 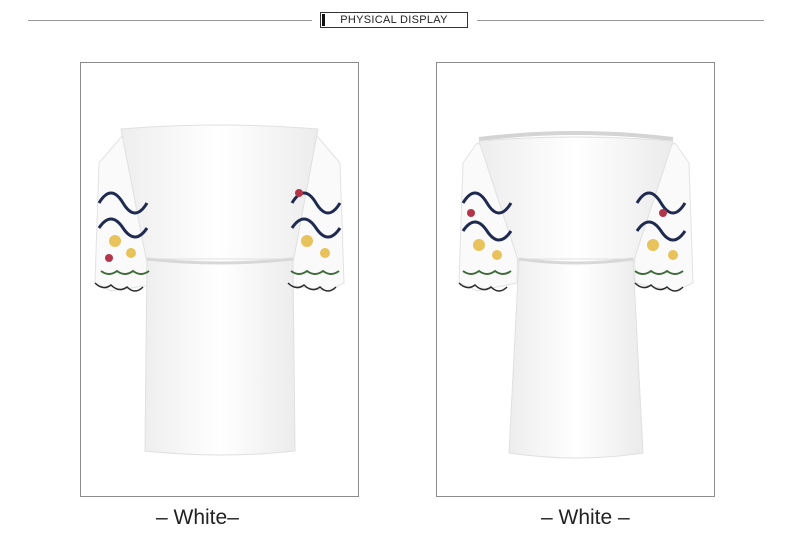 I want to click on color-caption: – White–, so click(x=197, y=517).